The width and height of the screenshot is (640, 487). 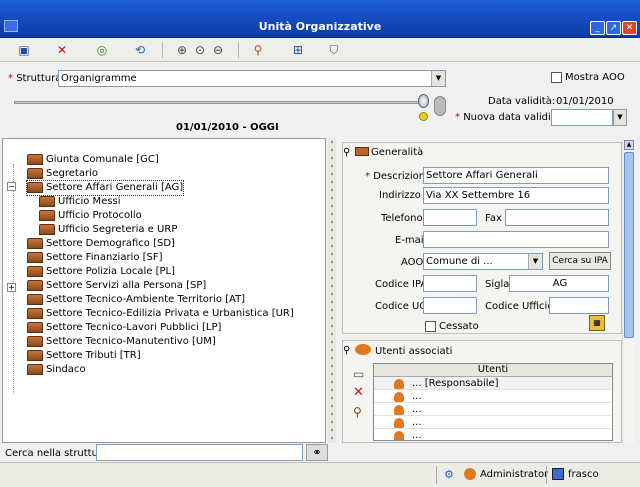 I want to click on tree-node: Settore Tecnico-Ambiente Territorio [AT], so click(x=136, y=300).